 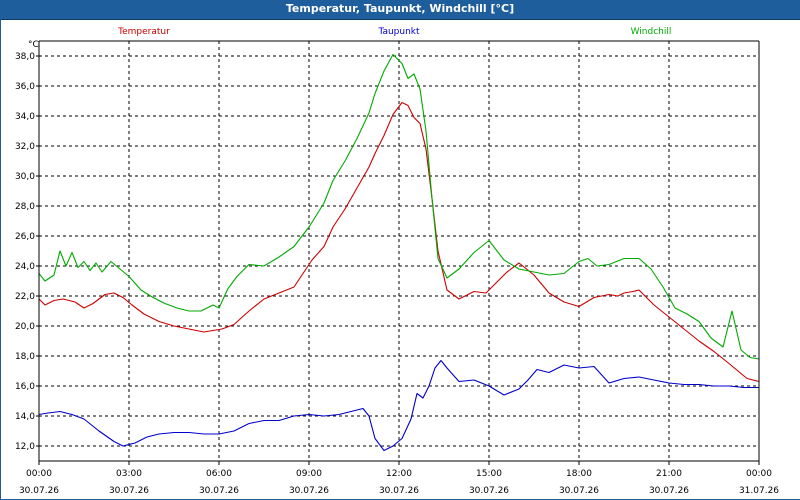 I want to click on y-tick-label: 30,0, so click(x=25, y=177).